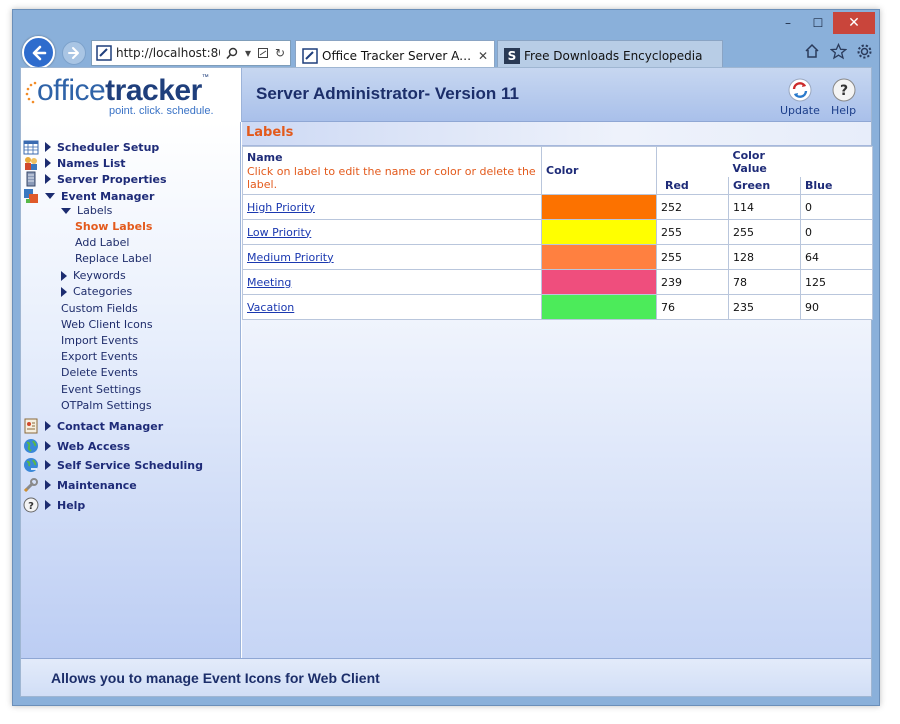 The image size is (900, 724). I want to click on browser-tools, so click(838, 51).